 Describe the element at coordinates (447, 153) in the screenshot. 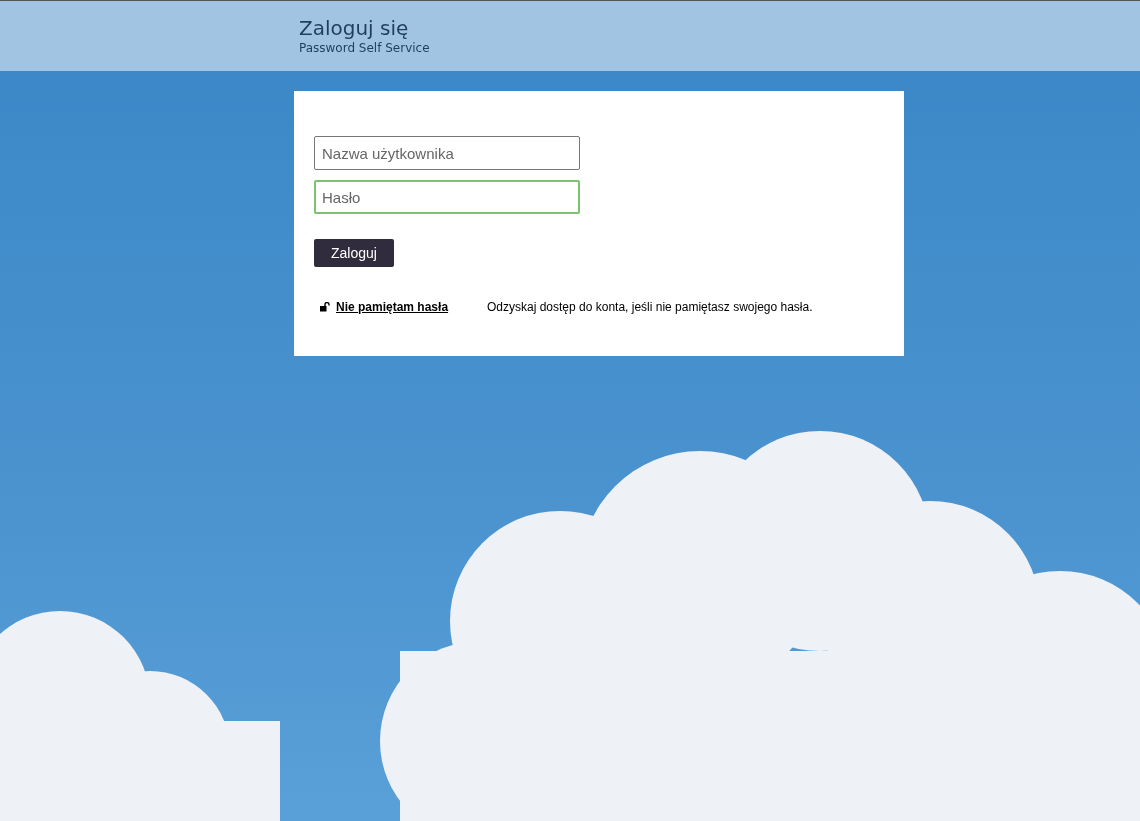

I see `input-field: Nazwa użytkownika` at that location.